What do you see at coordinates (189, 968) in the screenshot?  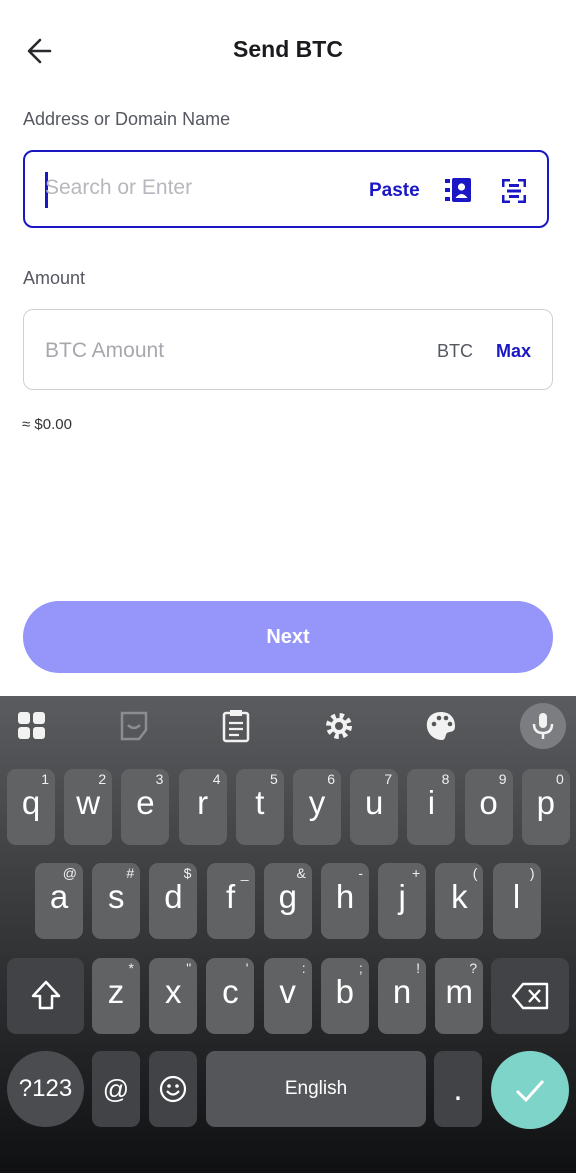 I see `key-hint: "` at bounding box center [189, 968].